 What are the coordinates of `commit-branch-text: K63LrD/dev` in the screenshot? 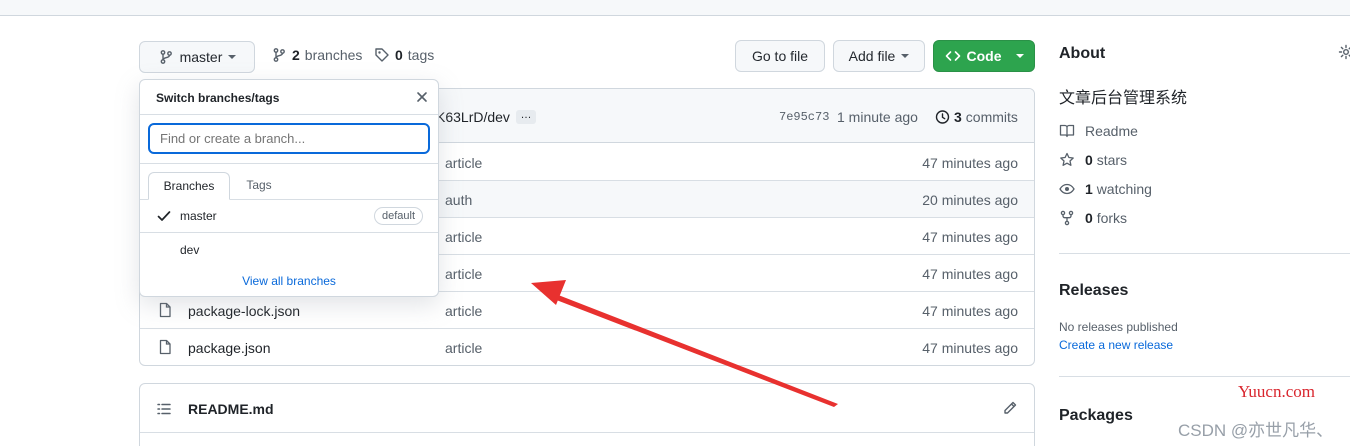 It's located at (473, 117).